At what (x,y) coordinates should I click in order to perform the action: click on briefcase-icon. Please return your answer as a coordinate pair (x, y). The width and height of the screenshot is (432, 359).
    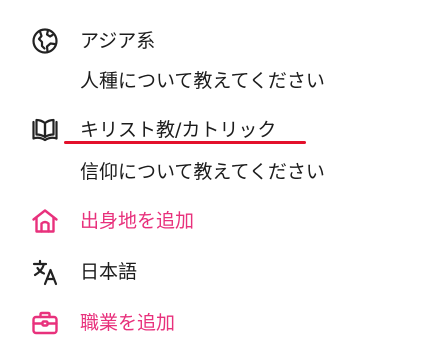
    Looking at the image, I should click on (45, 323).